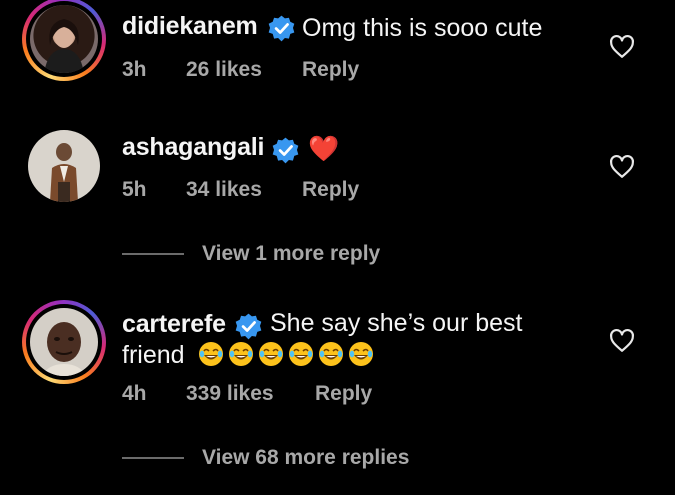 Image resolution: width=675 pixels, height=495 pixels. What do you see at coordinates (324, 149) in the screenshot?
I see `comment-text-emoji: ❤️` at bounding box center [324, 149].